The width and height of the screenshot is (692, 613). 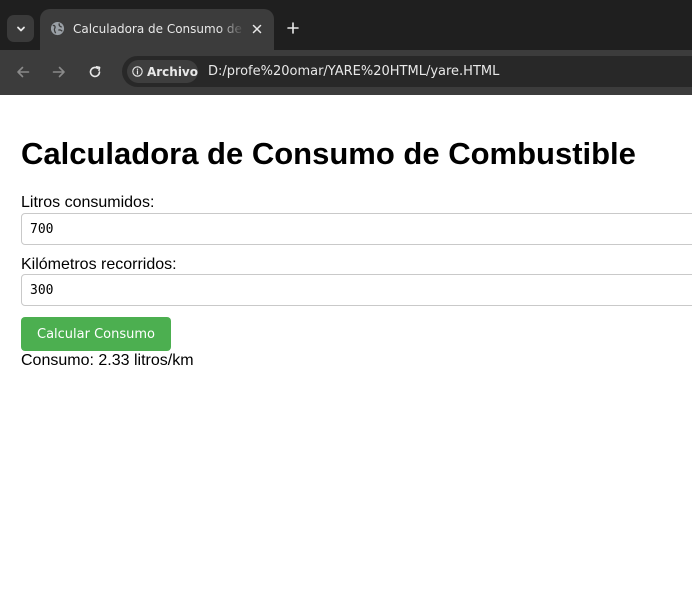 I want to click on globe-icon, so click(x=57, y=28).